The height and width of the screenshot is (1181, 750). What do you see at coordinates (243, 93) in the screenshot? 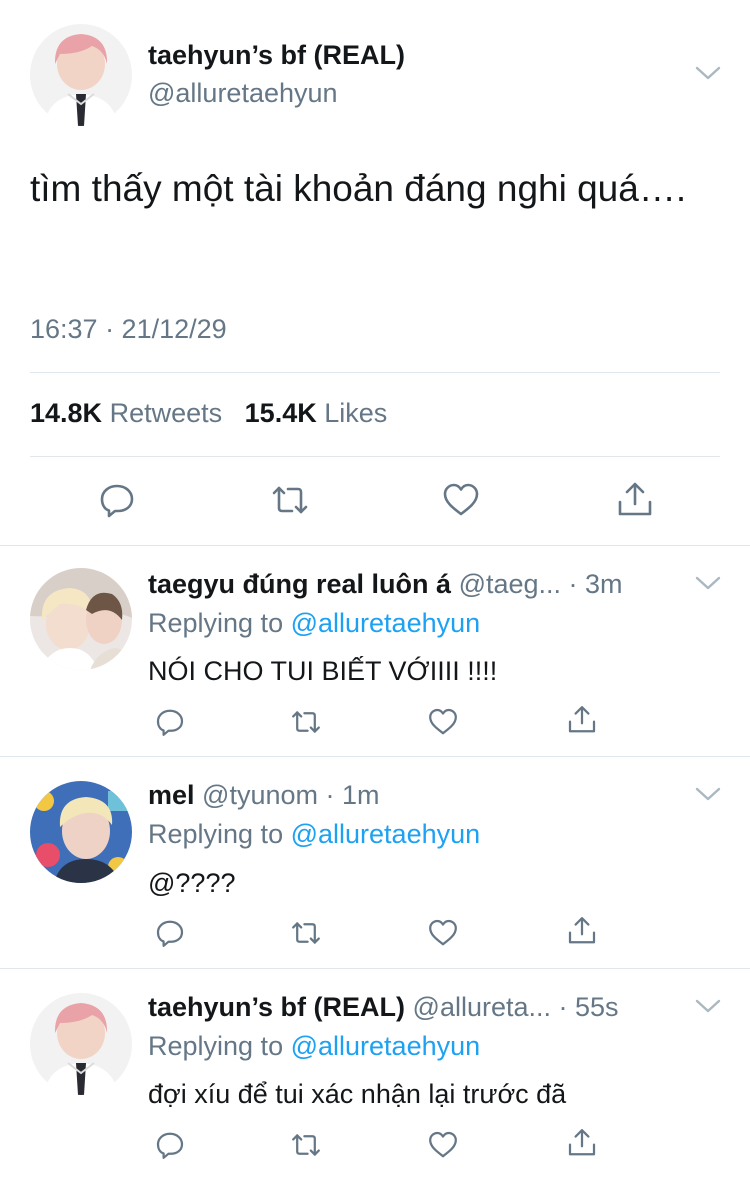
I see `user-handle: @alluretaehyun` at bounding box center [243, 93].